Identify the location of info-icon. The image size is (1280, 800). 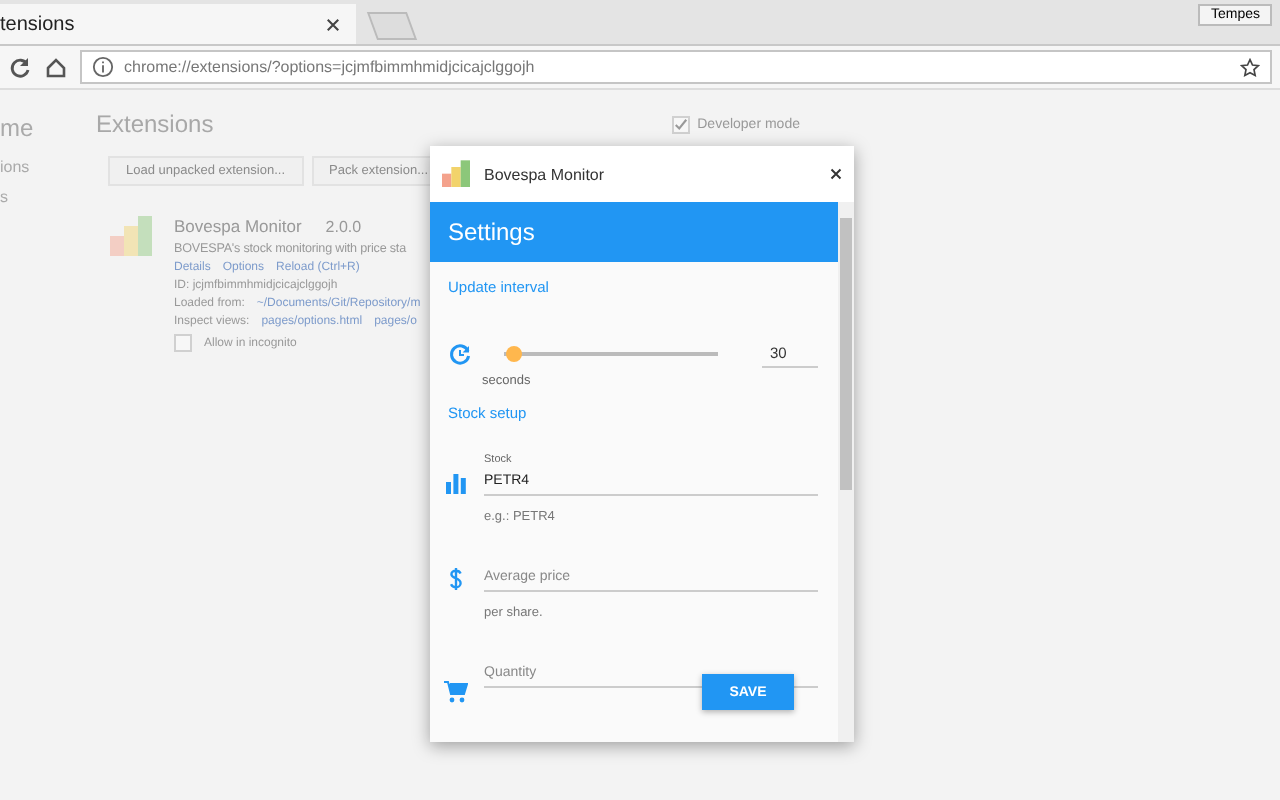
(103, 67).